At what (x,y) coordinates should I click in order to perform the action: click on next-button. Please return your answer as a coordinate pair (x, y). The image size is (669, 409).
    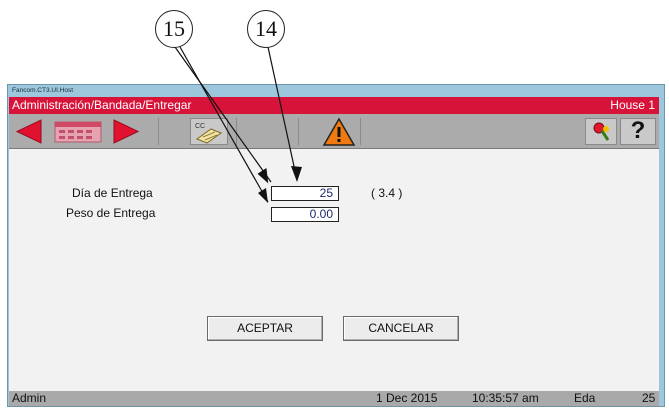
    Looking at the image, I should click on (126, 131).